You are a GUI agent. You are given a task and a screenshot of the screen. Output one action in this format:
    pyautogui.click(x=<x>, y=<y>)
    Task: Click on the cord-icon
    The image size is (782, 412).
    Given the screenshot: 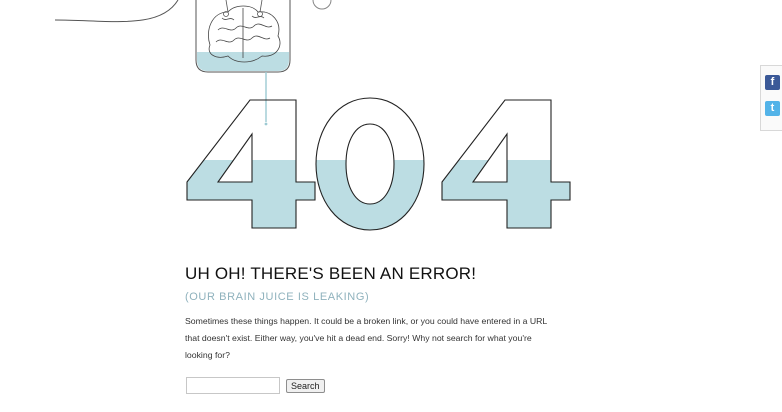 What is the action you would take?
    pyautogui.click(x=116, y=11)
    